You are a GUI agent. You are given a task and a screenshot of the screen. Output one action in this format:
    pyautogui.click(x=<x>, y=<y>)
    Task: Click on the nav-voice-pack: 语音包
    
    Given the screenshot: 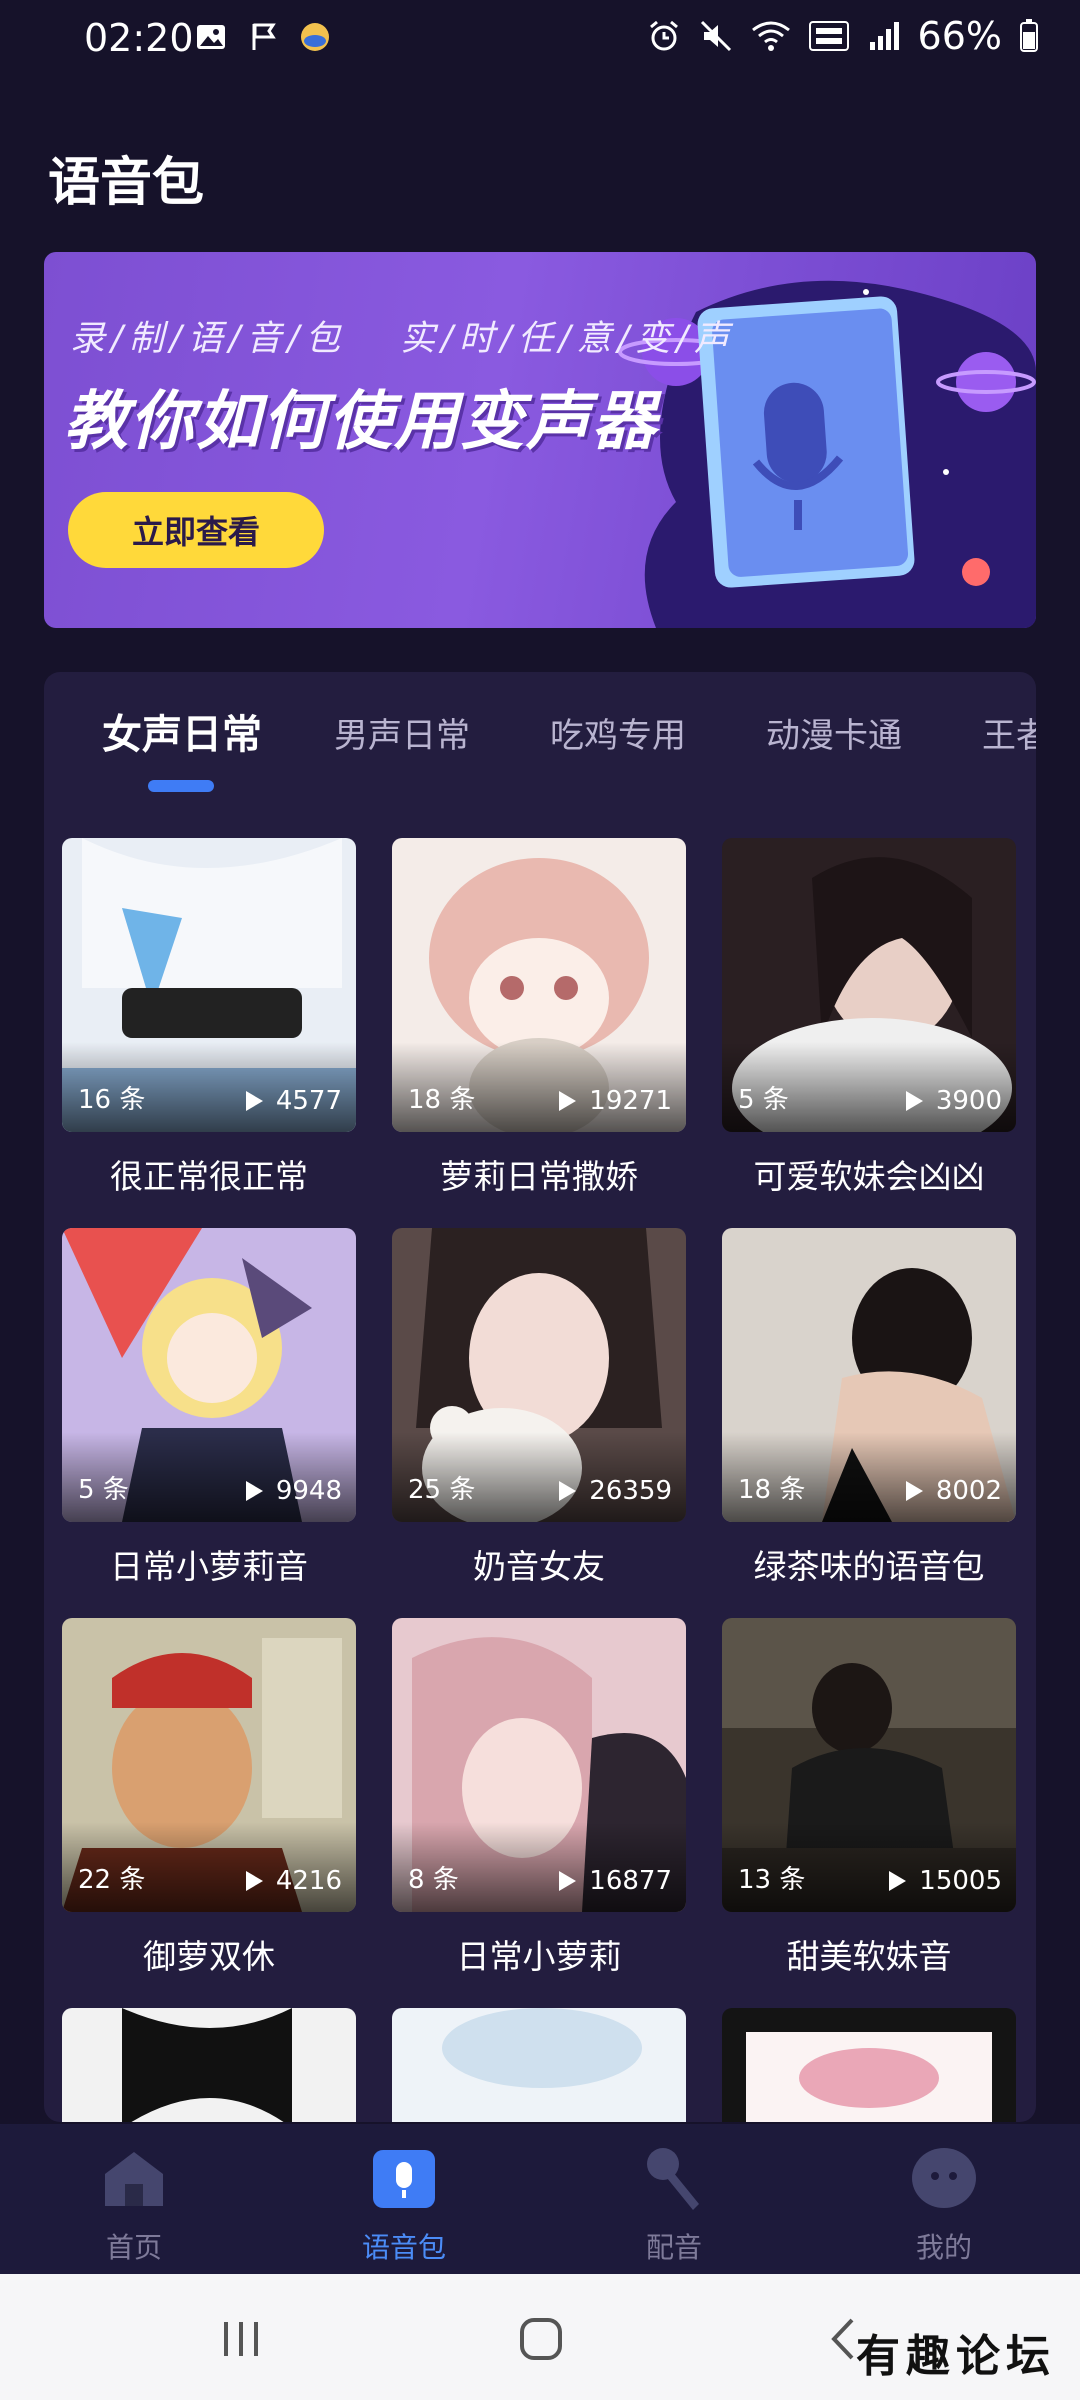 What is the action you would take?
    pyautogui.click(x=404, y=2205)
    